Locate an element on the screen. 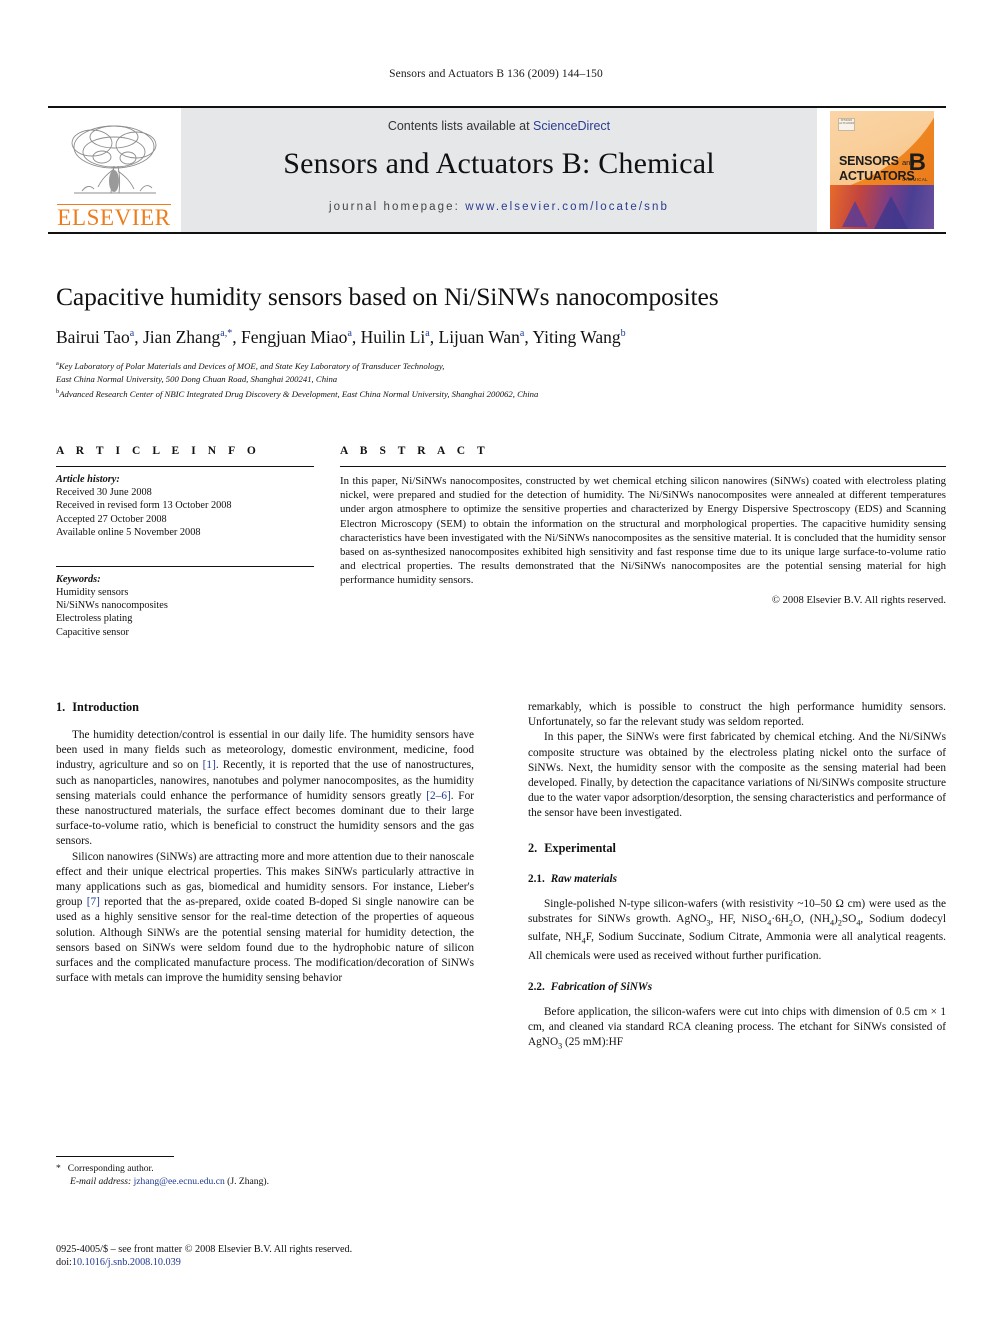 The image size is (992, 1323). author: Yiting Wangb is located at coordinates (578, 337).